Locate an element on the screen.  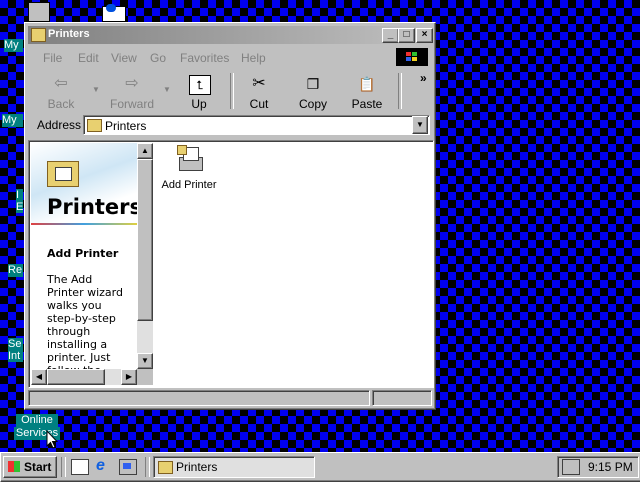
menu-view: View is located at coordinates (124, 58).